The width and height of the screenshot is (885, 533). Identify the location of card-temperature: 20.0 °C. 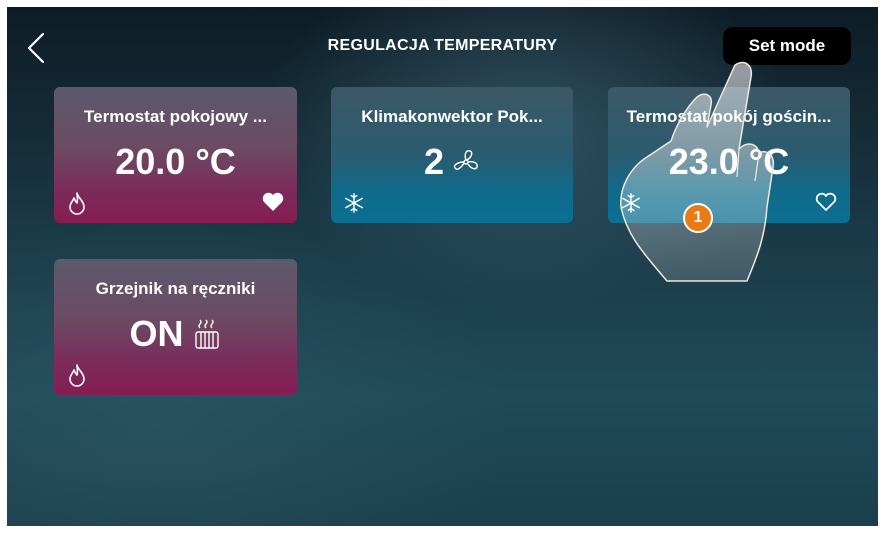
(175, 161).